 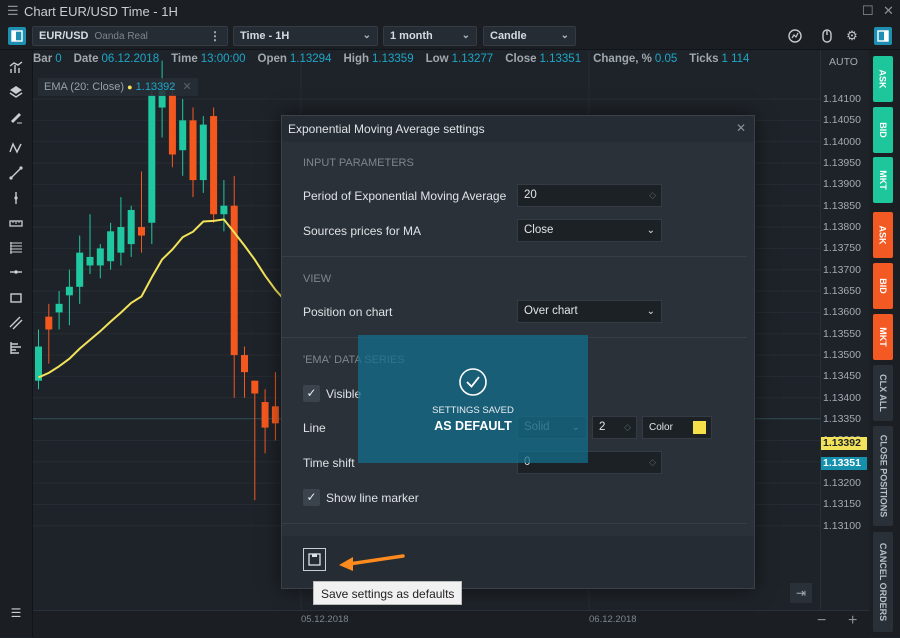 I want to click on price-tick: 1.13700, so click(x=842, y=269).